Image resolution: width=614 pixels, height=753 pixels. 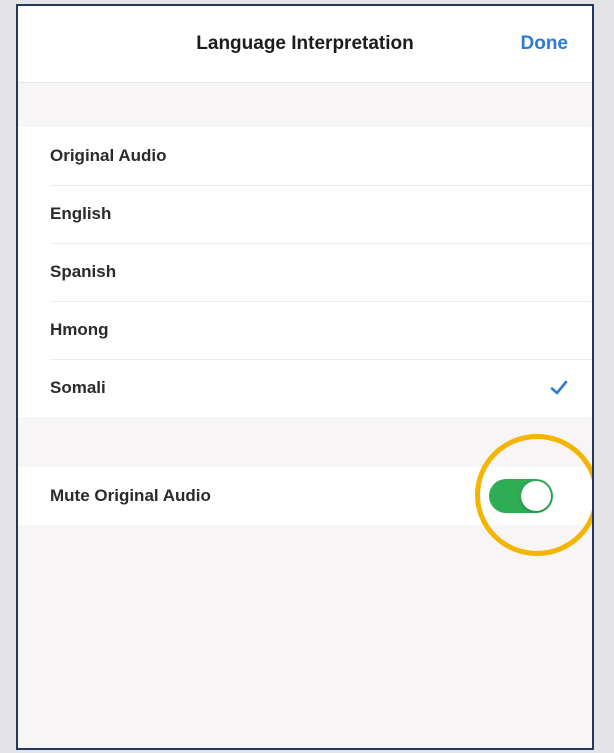 I want to click on mute-original-audio-toggle, so click(x=521, y=496).